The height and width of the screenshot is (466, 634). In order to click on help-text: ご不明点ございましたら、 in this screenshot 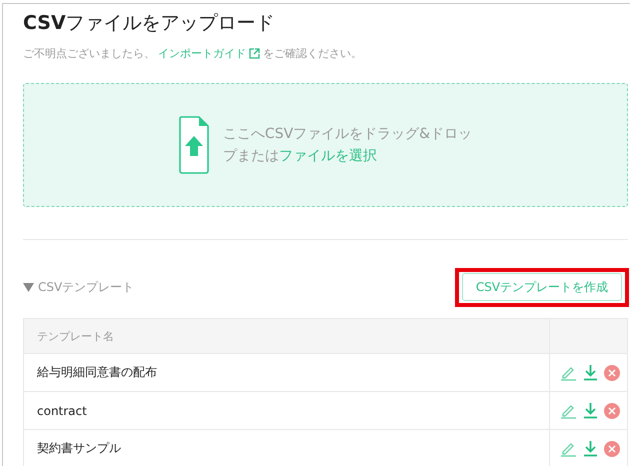, I will do `click(89, 53)`.